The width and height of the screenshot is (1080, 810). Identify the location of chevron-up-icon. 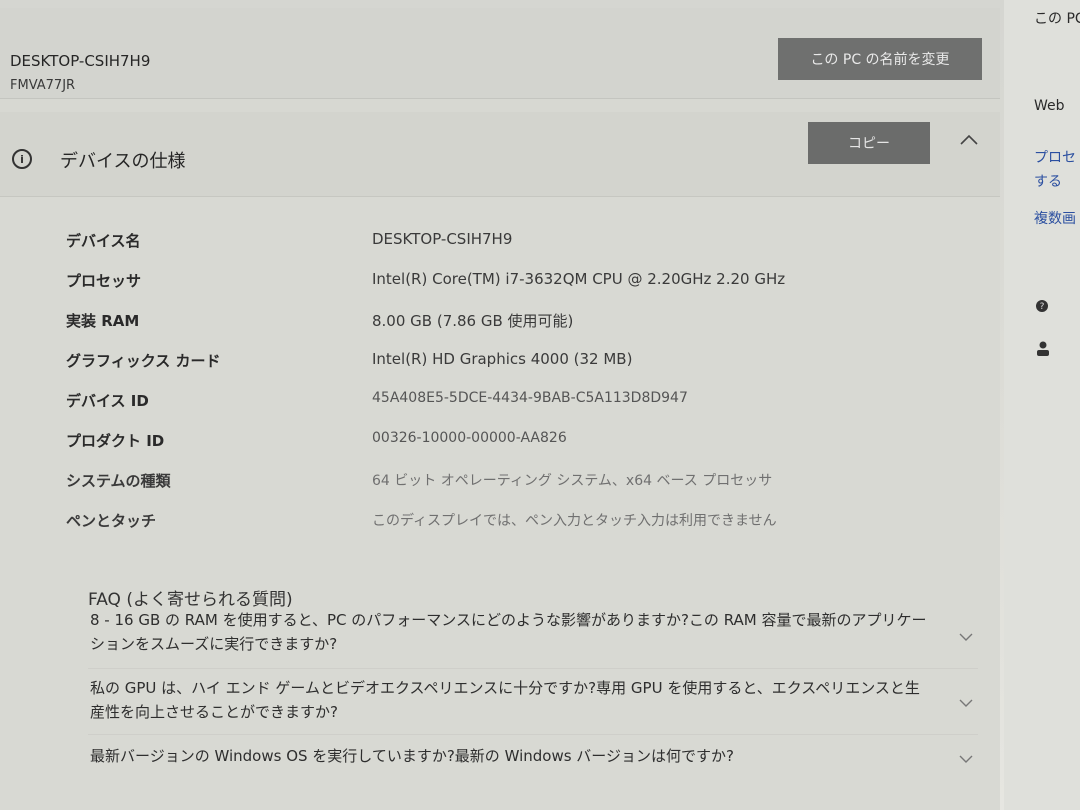
(969, 140).